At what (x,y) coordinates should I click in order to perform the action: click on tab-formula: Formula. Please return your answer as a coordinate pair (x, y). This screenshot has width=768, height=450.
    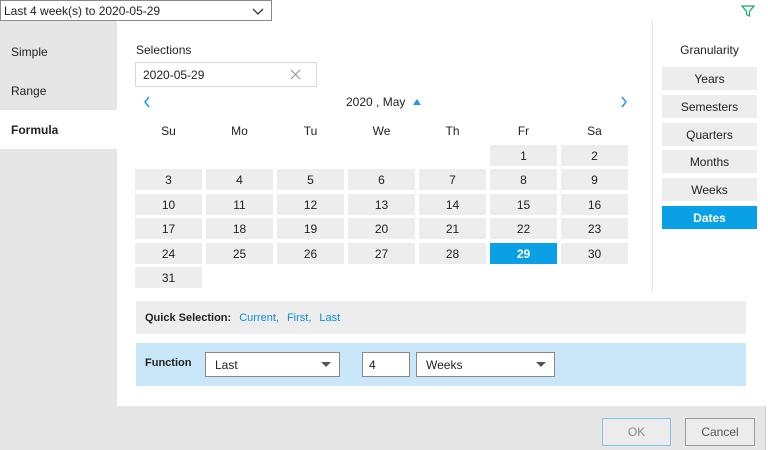
    Looking at the image, I should click on (58, 129).